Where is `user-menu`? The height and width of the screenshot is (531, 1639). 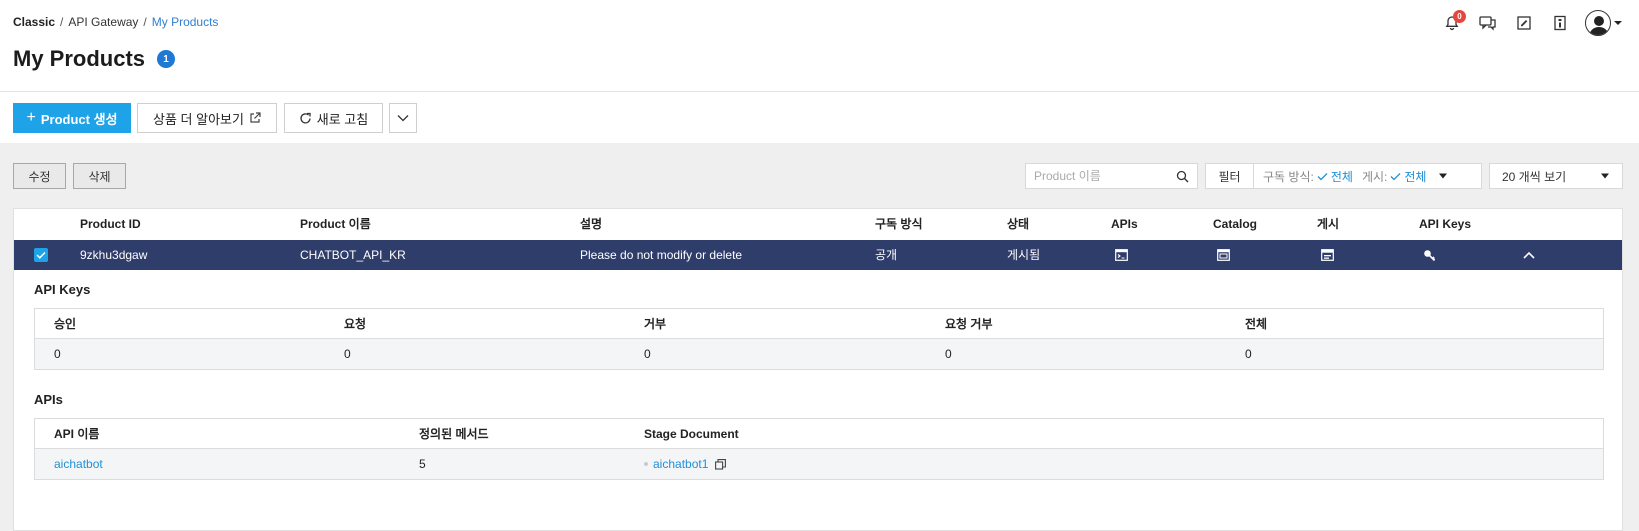 user-menu is located at coordinates (1604, 23).